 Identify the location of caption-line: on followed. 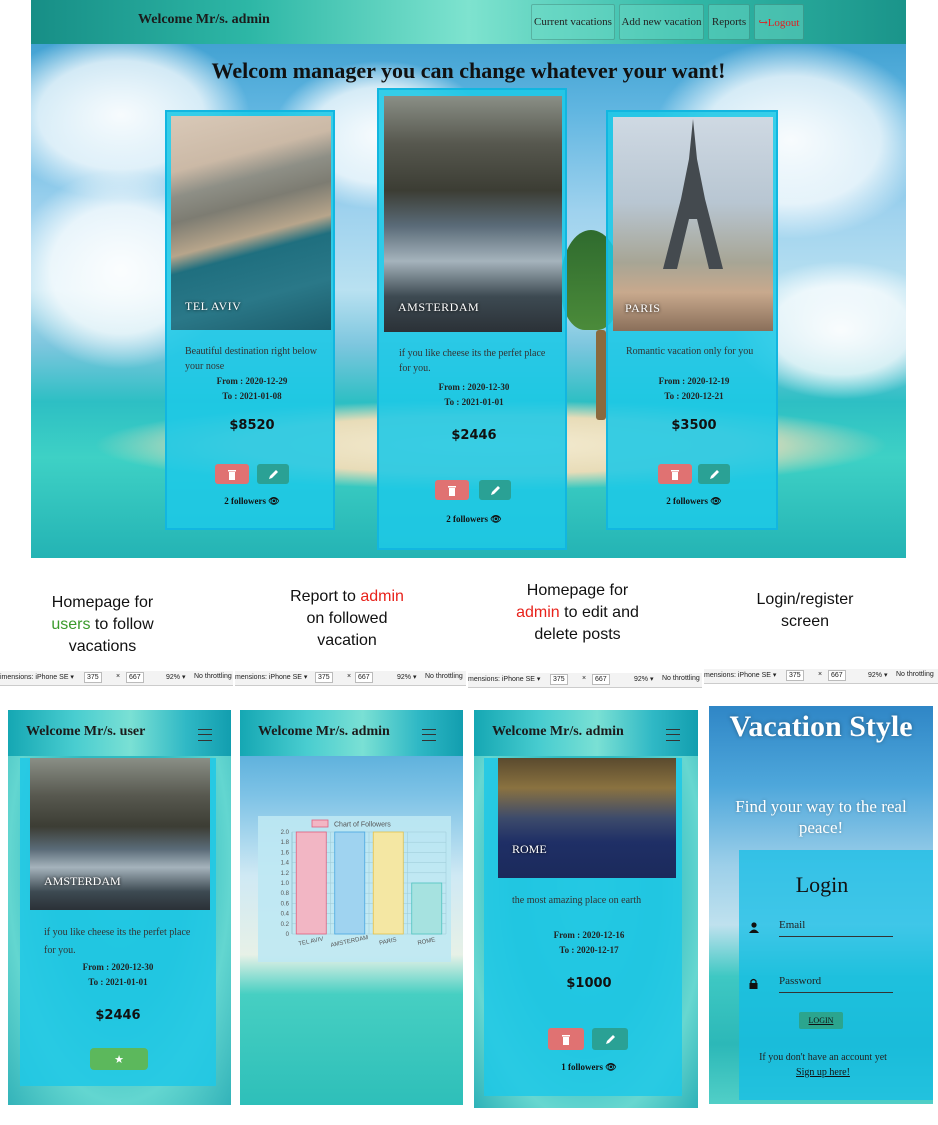
(347, 618).